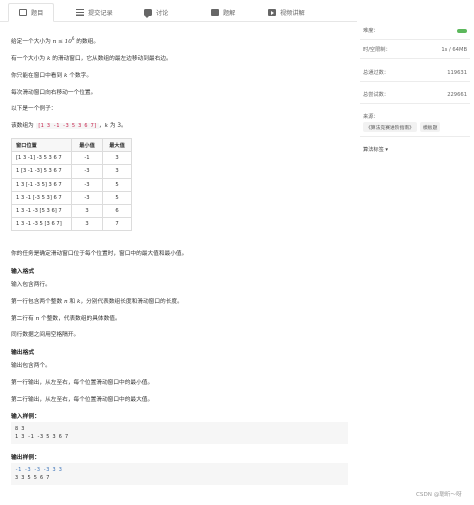  What do you see at coordinates (415, 95) in the screenshot?
I see `tried-row: 总尝试数： 229661` at bounding box center [415, 95].